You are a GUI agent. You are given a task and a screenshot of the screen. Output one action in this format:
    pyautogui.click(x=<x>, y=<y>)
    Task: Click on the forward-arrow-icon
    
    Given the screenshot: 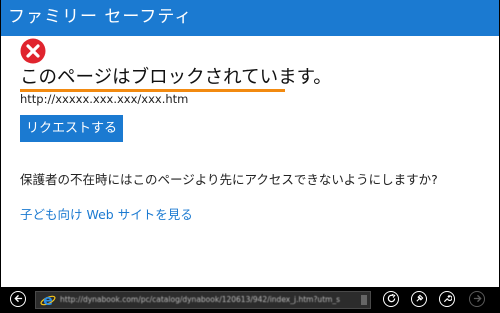 What is the action you would take?
    pyautogui.click(x=477, y=298)
    